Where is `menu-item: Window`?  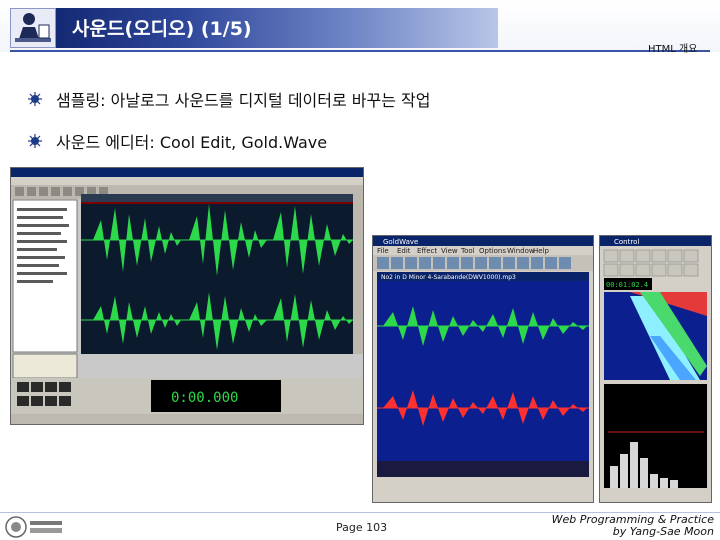
menu-item: Window is located at coordinates (521, 251).